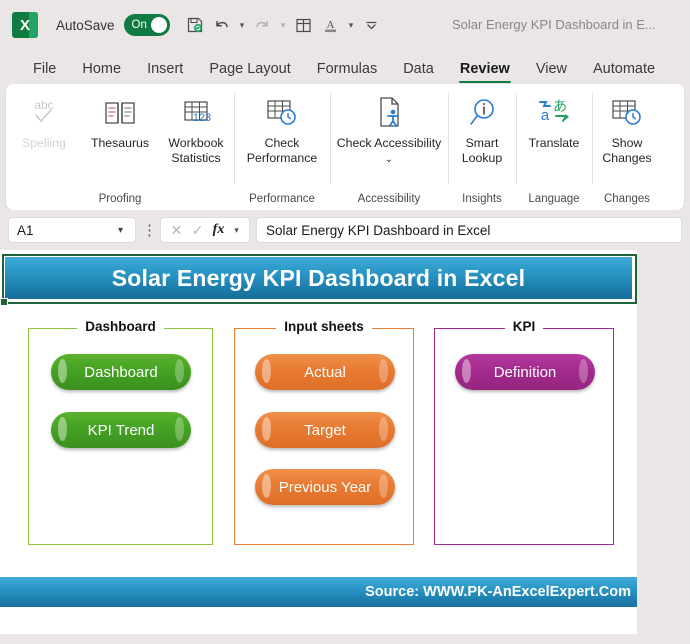 The height and width of the screenshot is (644, 690). What do you see at coordinates (120, 143) in the screenshot?
I see `thesaurus-label: Thesaurus` at bounding box center [120, 143].